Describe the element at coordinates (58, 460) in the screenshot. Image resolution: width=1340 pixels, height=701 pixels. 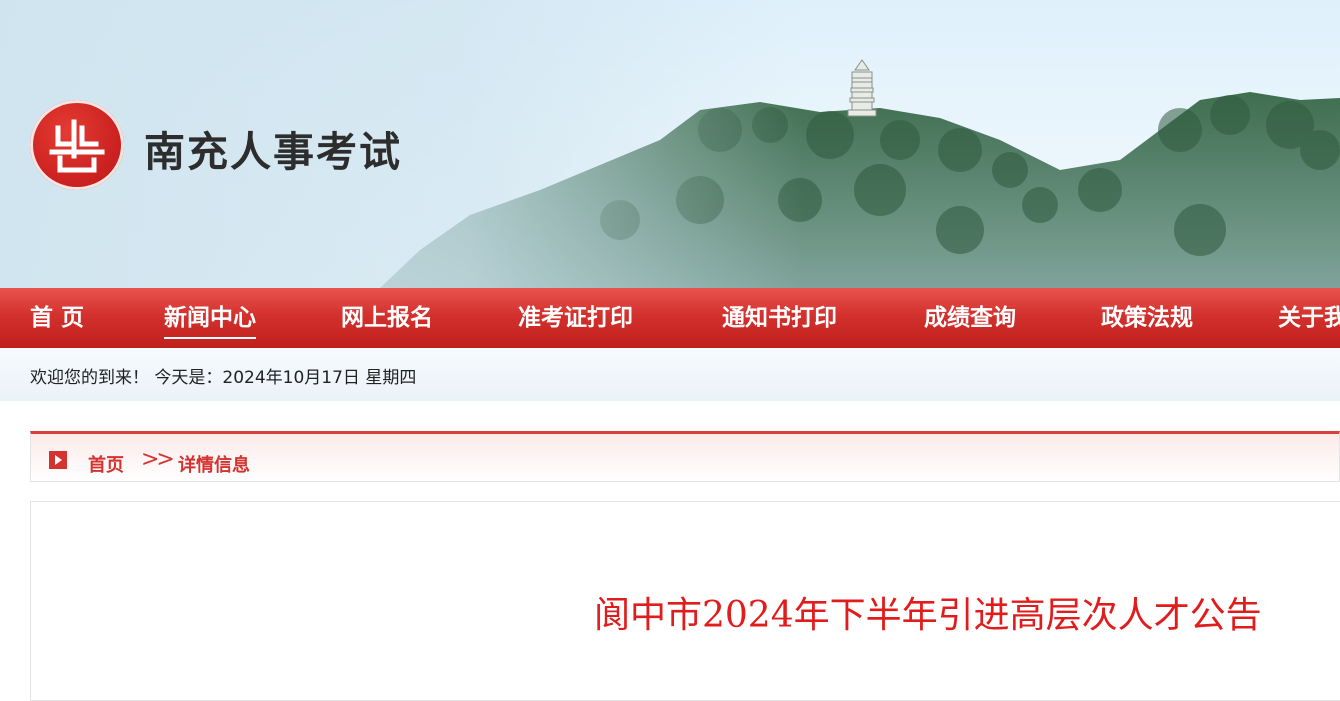
I see `play-arrow-icon` at that location.